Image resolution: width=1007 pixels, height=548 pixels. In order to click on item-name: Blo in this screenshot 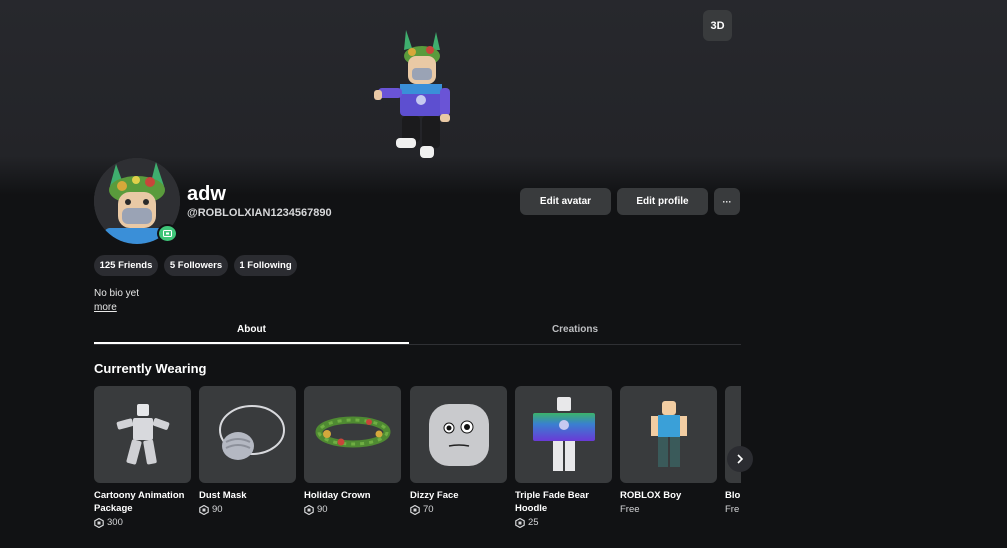, I will do `click(733, 495)`.